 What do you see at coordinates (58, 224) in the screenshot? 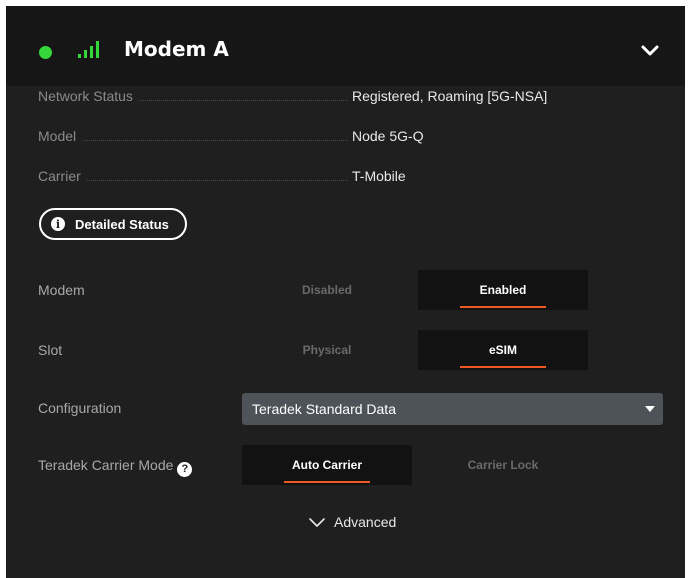
I see `info-icon: i` at bounding box center [58, 224].